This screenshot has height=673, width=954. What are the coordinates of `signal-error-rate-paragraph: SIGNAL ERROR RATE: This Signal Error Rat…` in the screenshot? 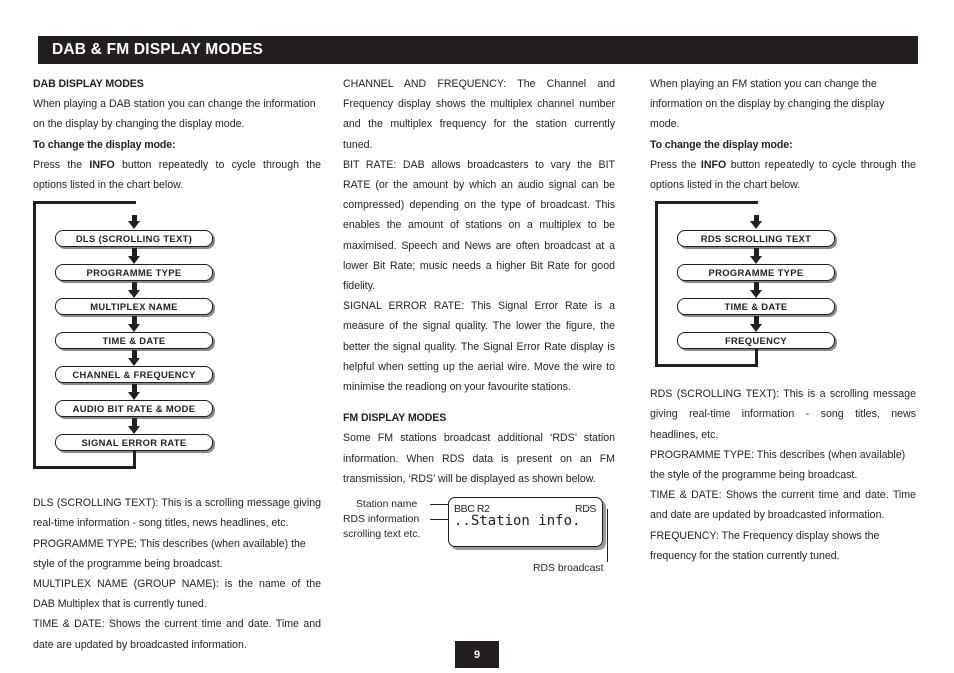 It's located at (479, 347).